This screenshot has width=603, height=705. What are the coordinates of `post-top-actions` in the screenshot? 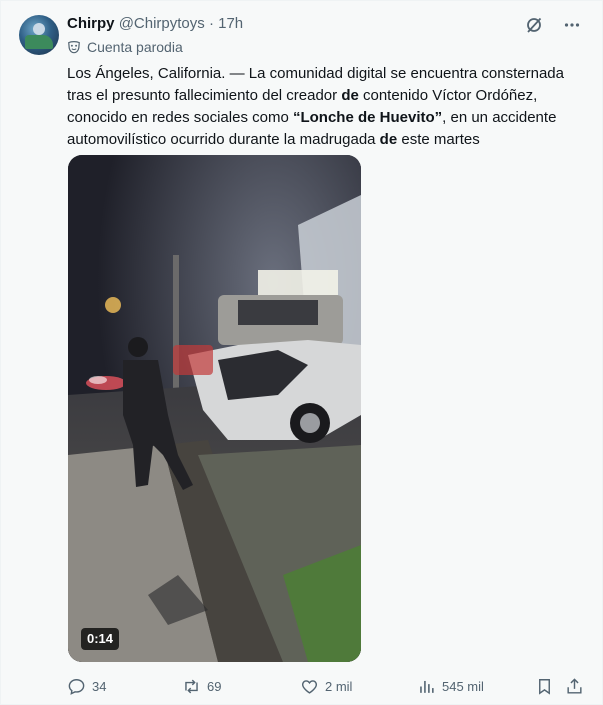 It's located at (553, 25).